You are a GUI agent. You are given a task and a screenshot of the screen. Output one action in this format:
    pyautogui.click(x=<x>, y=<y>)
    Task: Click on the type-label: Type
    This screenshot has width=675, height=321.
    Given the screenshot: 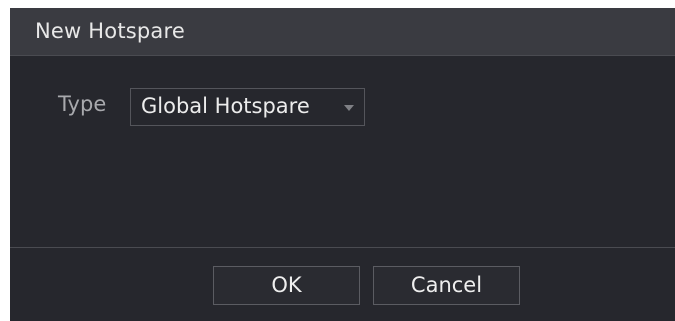 What is the action you would take?
    pyautogui.click(x=82, y=104)
    